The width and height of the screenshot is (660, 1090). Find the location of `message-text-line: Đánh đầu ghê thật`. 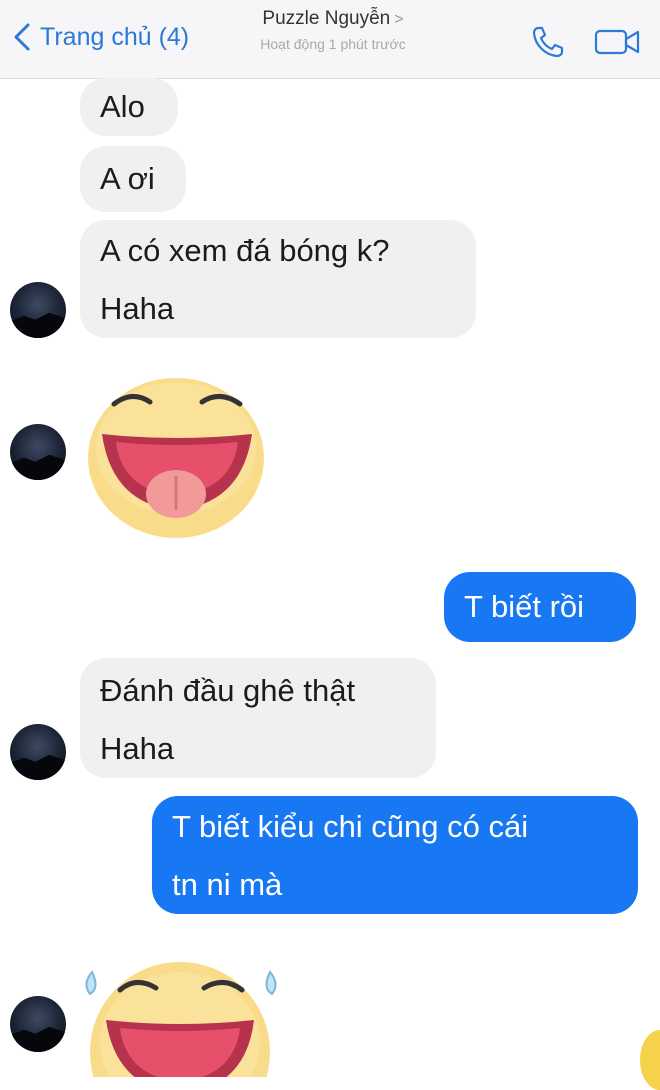

message-text-line: Đánh đầu ghê thật is located at coordinates (228, 690).